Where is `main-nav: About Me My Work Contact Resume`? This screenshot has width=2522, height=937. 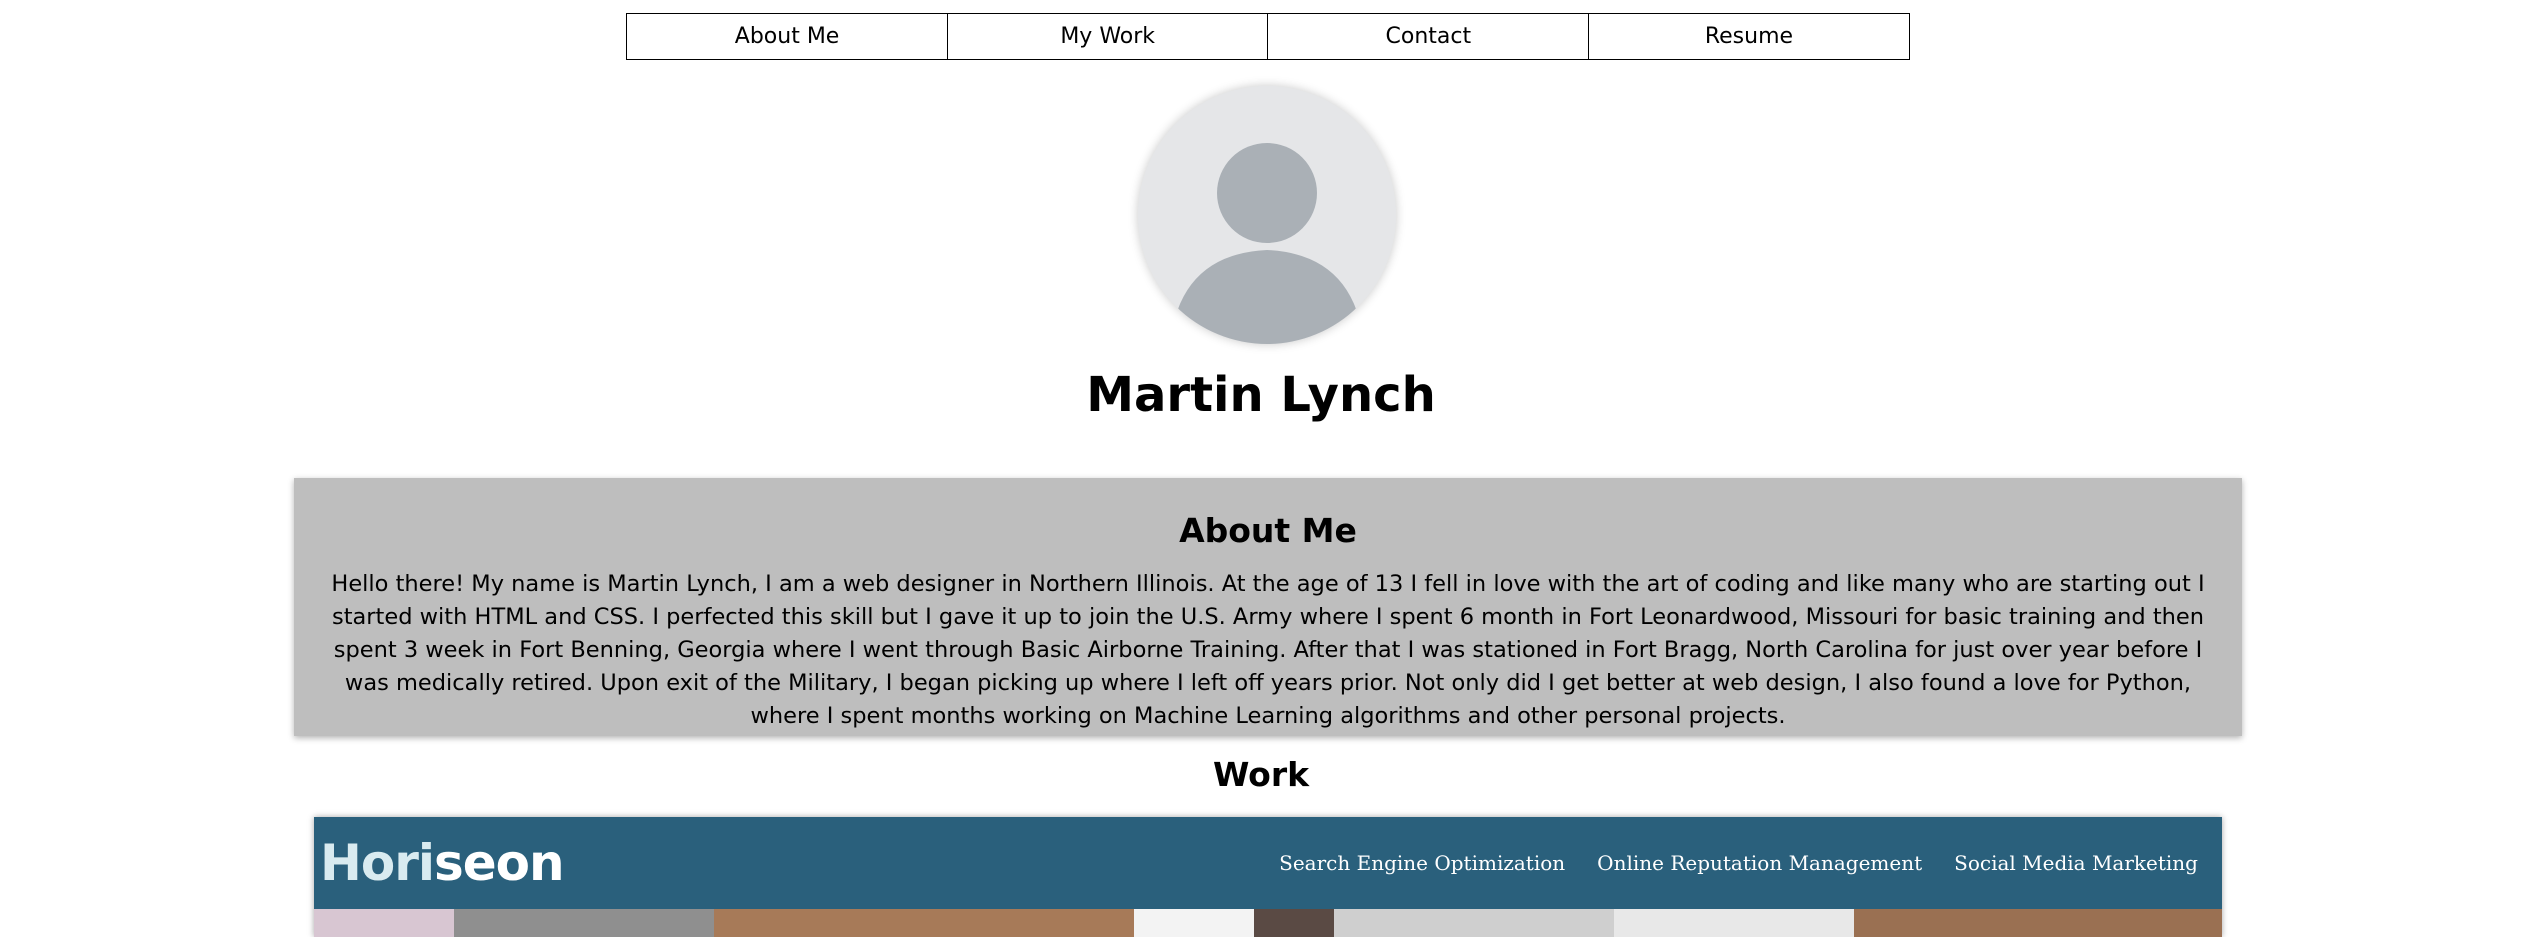 main-nav: About Me My Work Contact Resume is located at coordinates (1268, 36).